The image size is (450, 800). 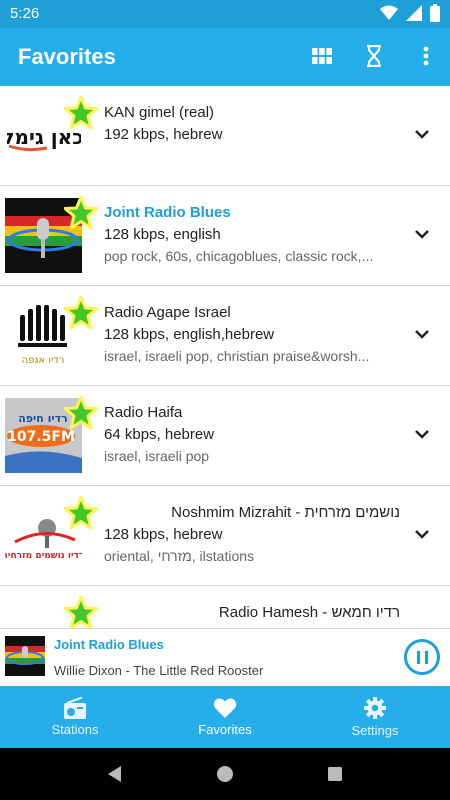 I want to click on nav-favorites: Favorites, so click(x=225, y=717).